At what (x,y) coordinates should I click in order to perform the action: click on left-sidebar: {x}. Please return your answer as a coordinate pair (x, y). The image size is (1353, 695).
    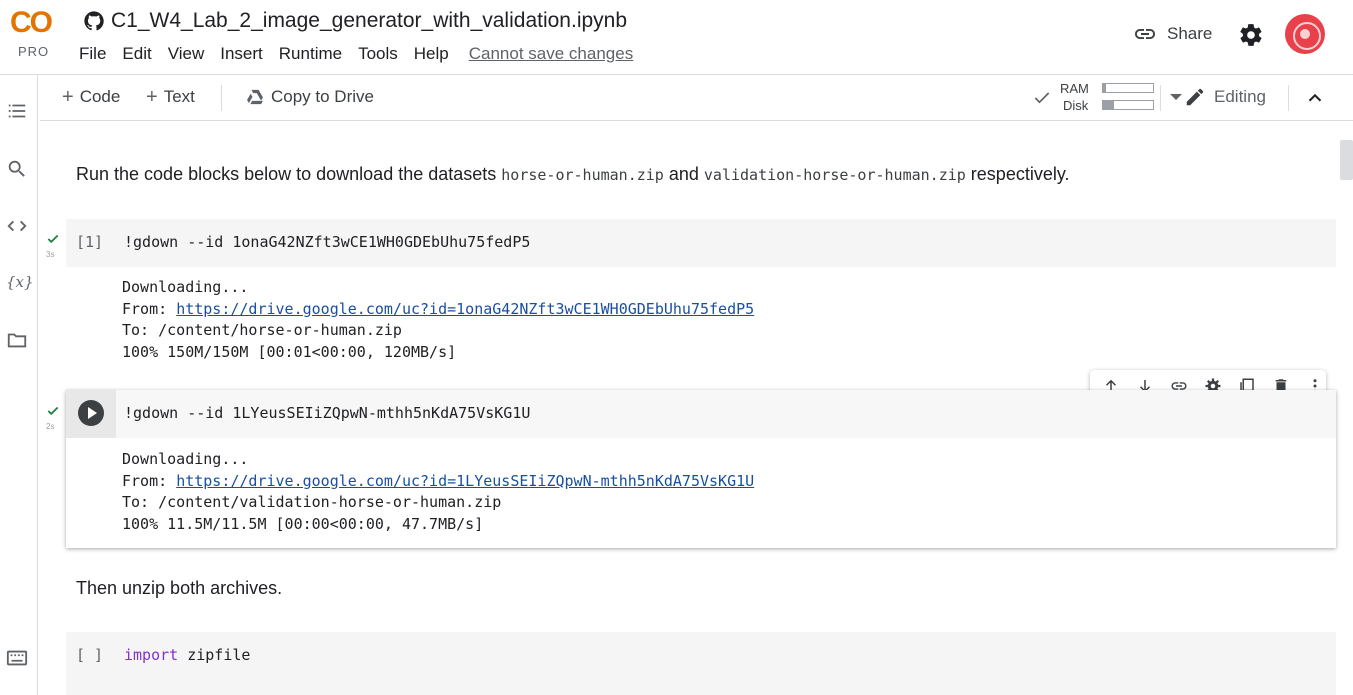
    Looking at the image, I should click on (19, 385).